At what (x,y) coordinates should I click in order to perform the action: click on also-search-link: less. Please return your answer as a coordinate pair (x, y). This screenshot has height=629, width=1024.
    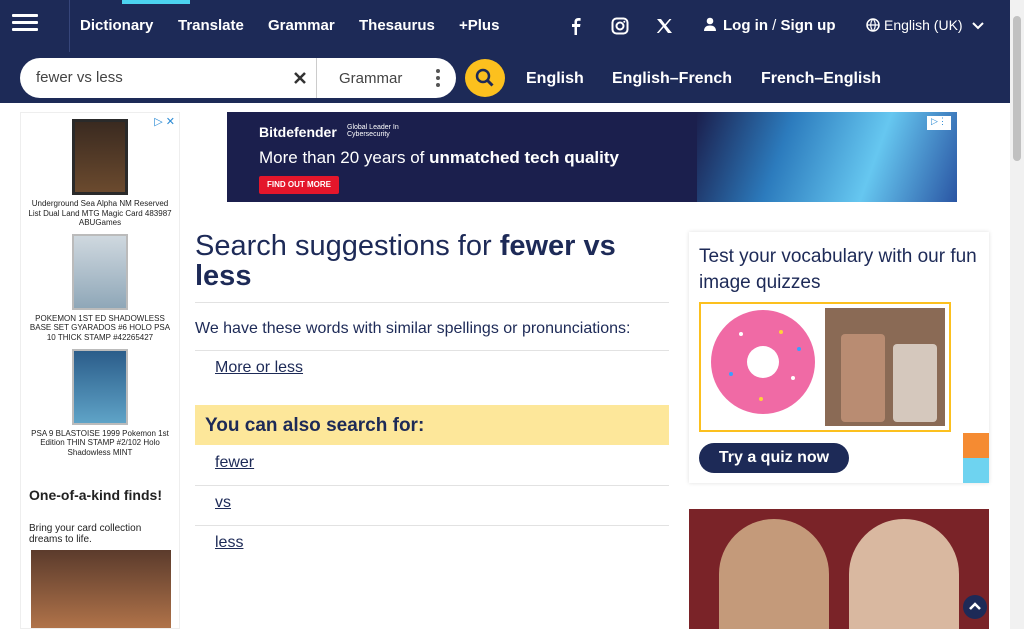
    Looking at the image, I should click on (229, 543).